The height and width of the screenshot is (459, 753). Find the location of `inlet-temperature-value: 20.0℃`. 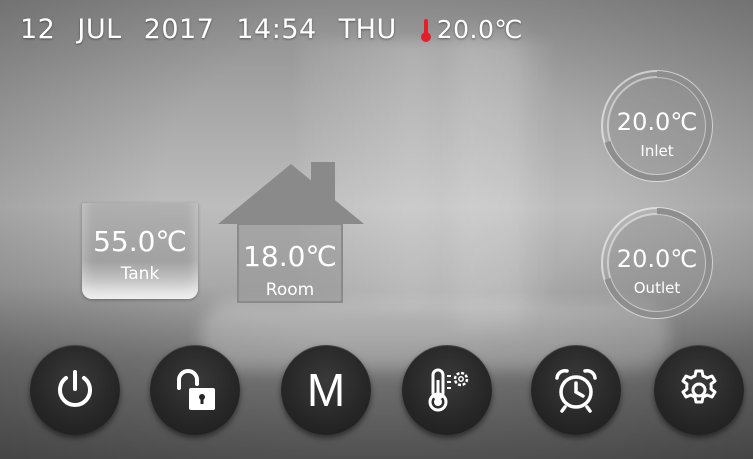

inlet-temperature-value: 20.0℃ is located at coordinates (657, 122).